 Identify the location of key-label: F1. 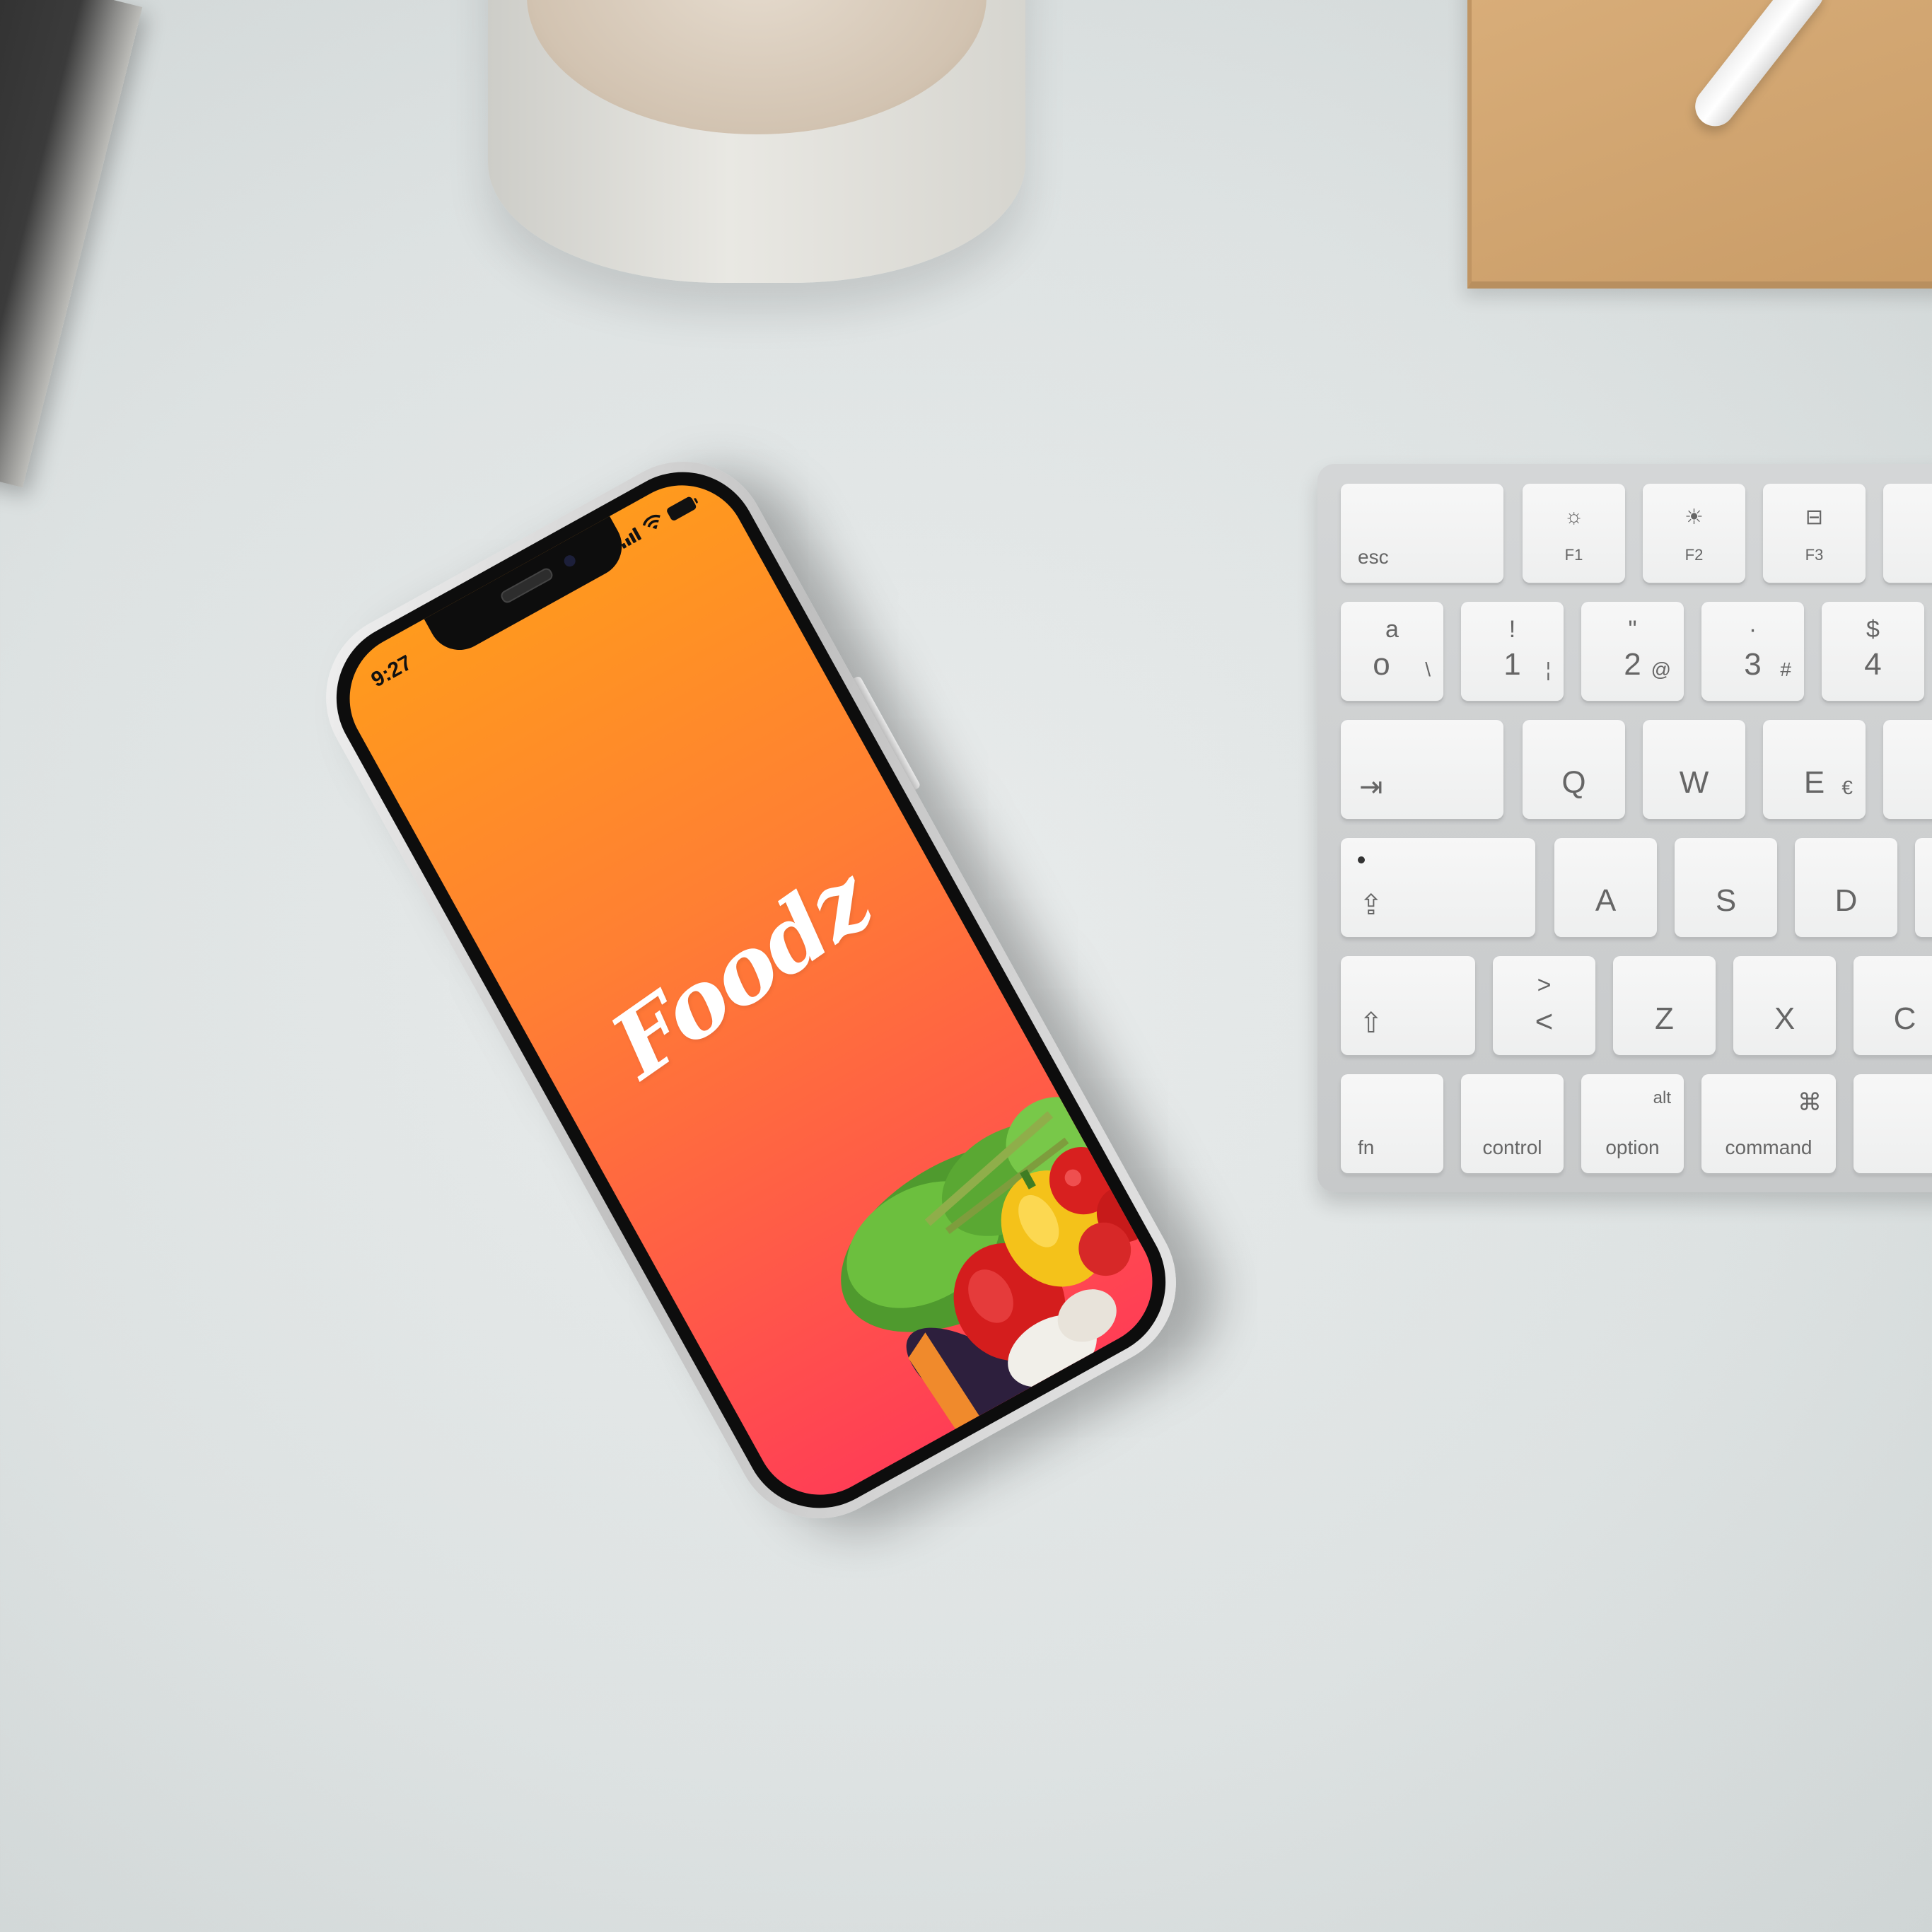
(1573, 555).